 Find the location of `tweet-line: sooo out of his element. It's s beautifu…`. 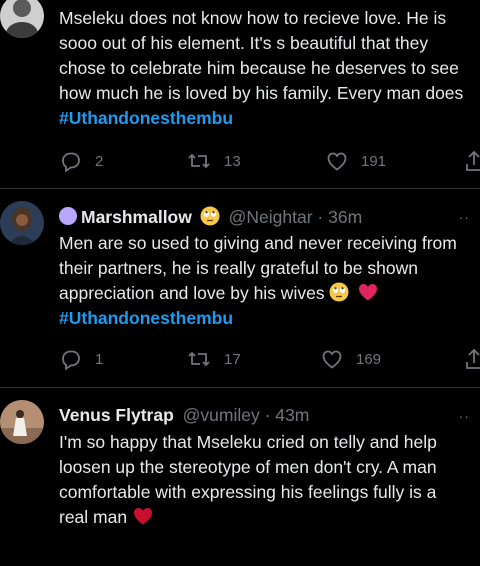

tweet-line: sooo out of his element. It's s beautifu… is located at coordinates (244, 43).